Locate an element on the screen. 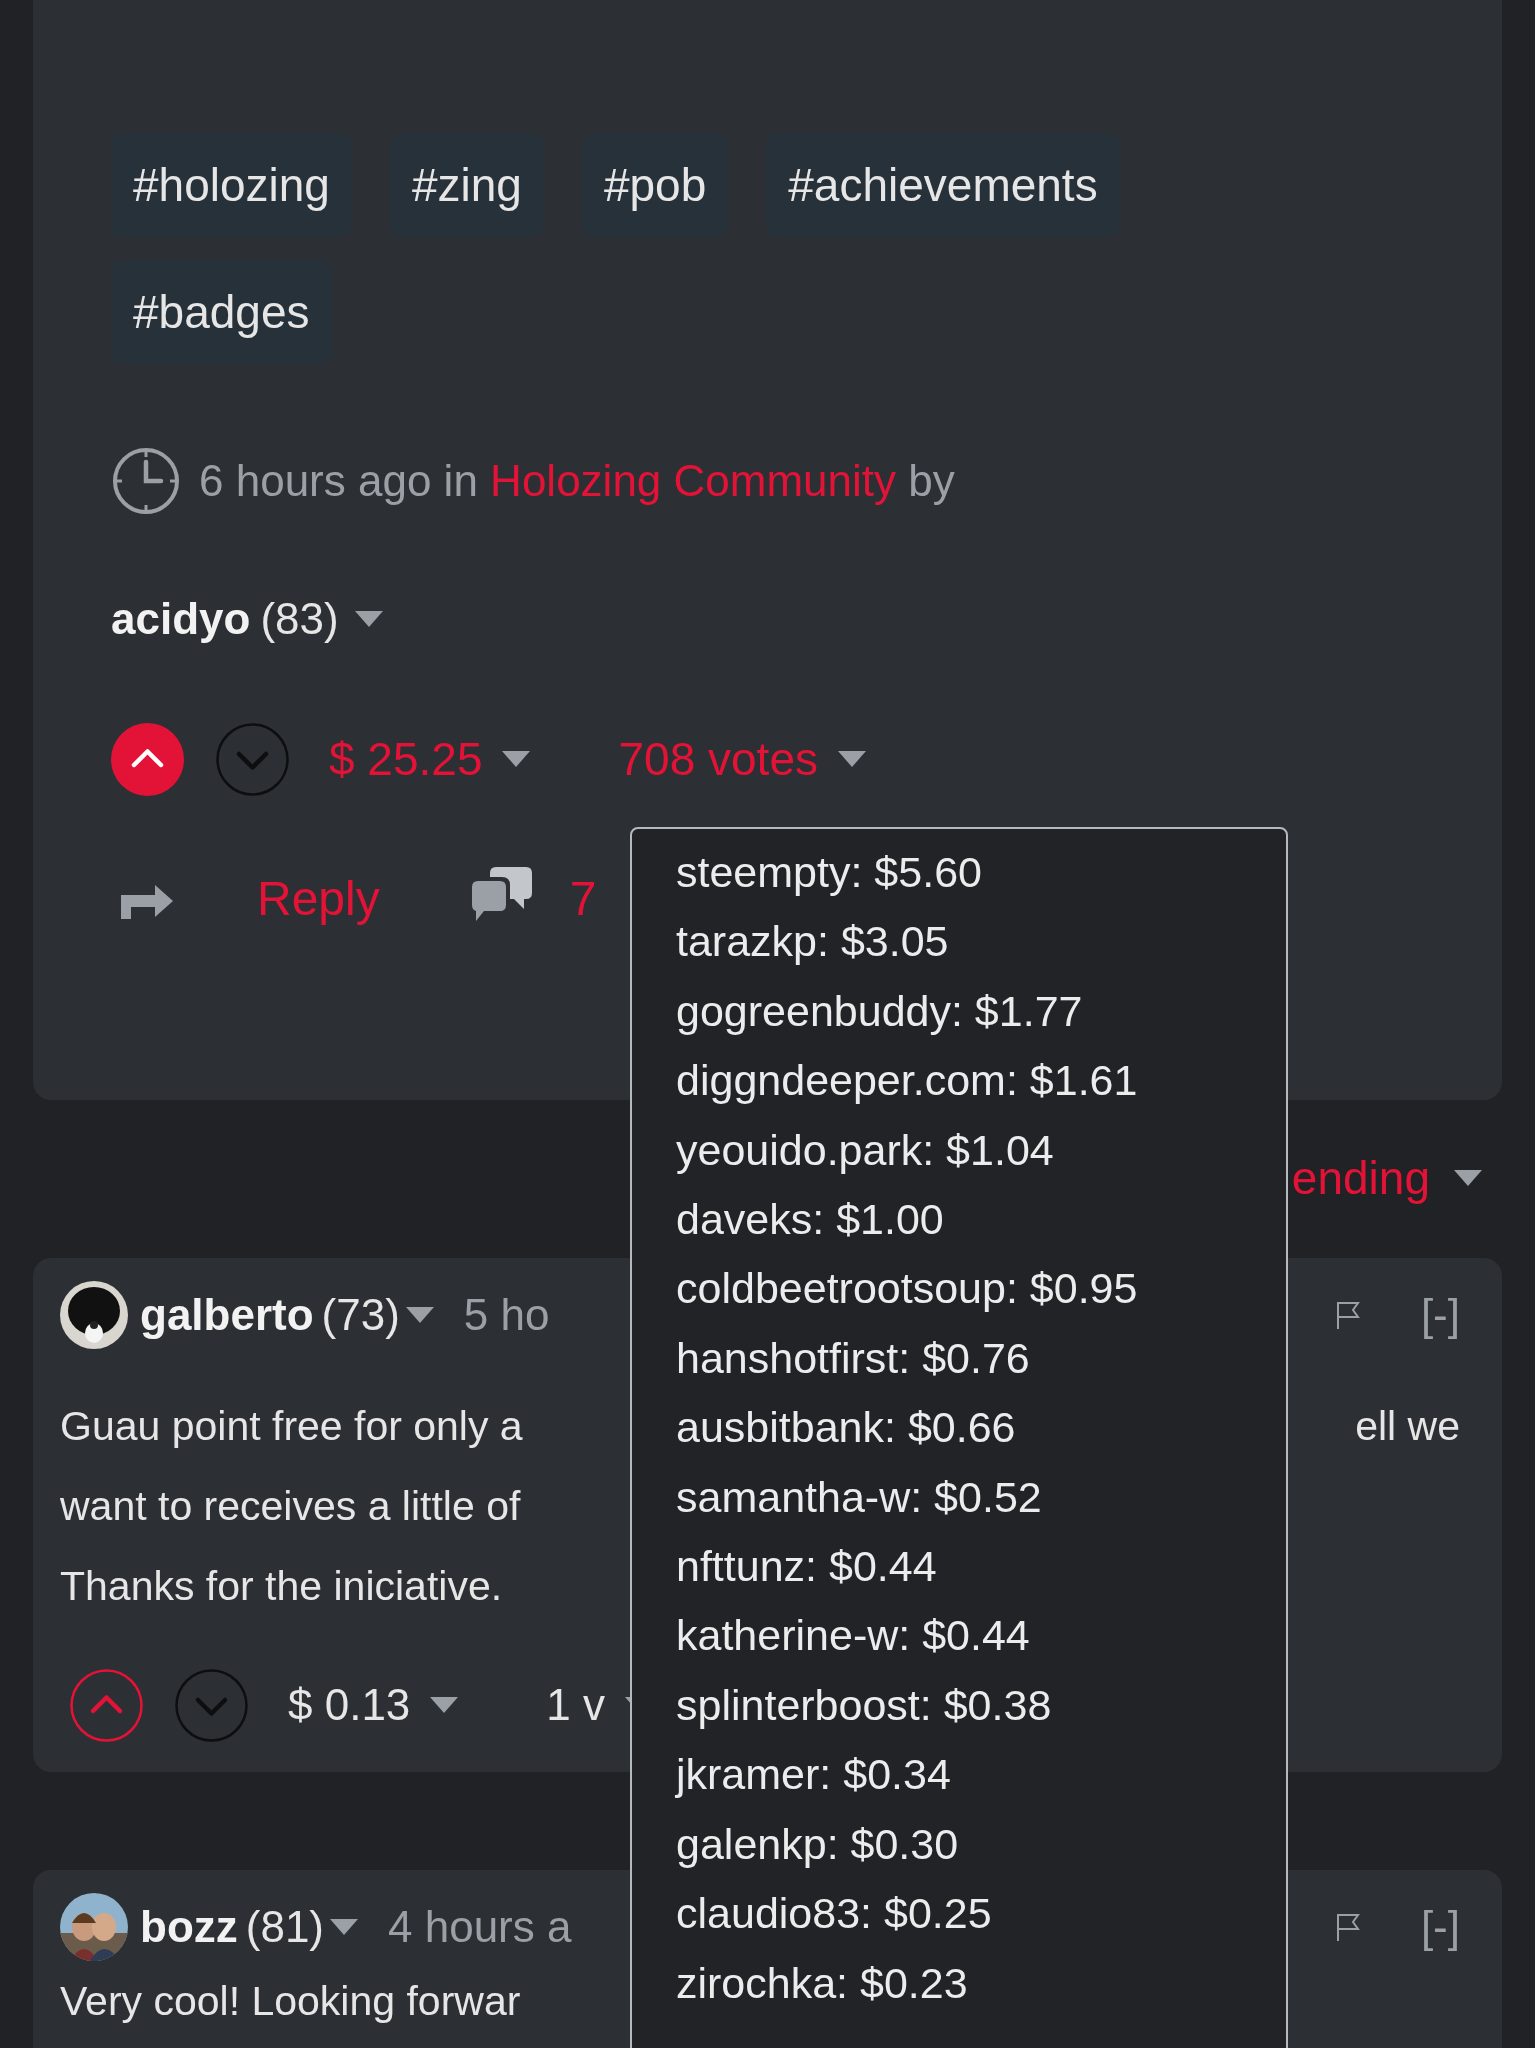 The image size is (1535, 2048). voter-entry: coldbeetrootsoup: $0.95 is located at coordinates (907, 1289).